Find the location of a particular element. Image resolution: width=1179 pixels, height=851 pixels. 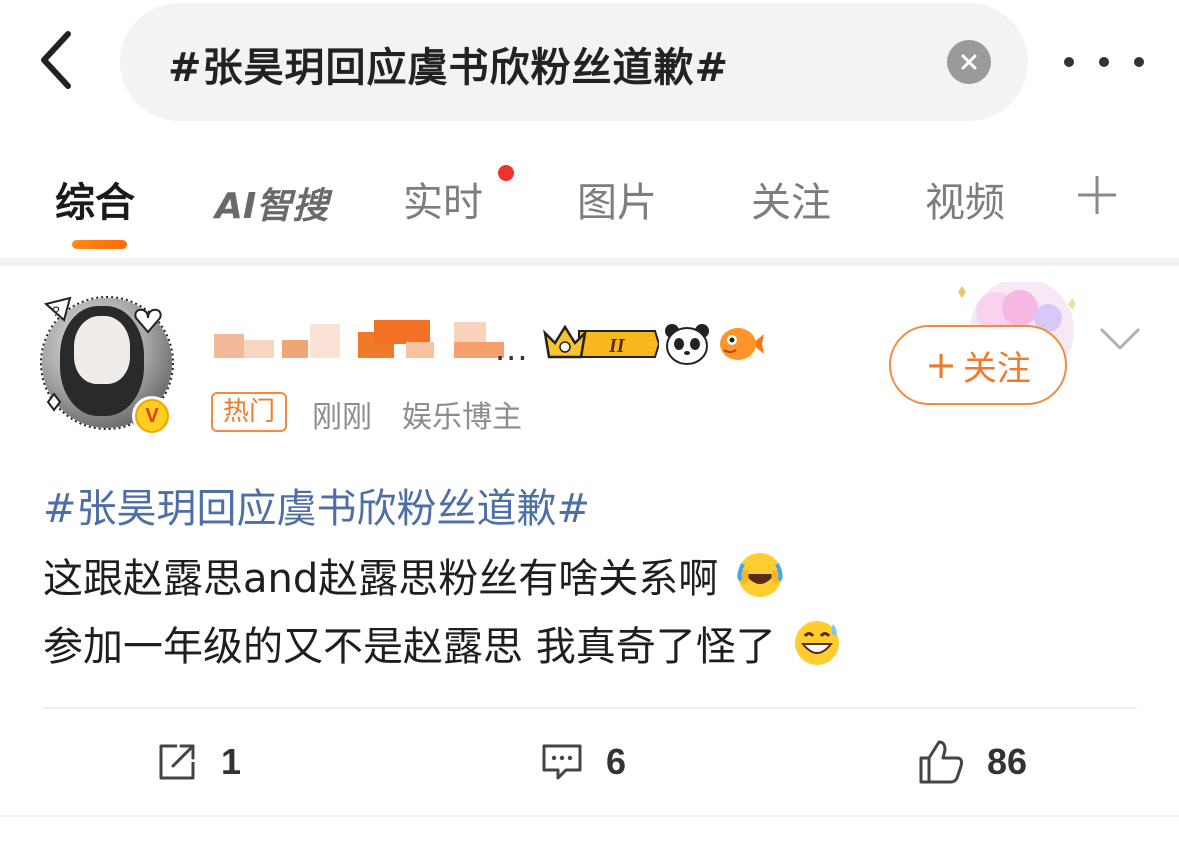

follow-button: + 关注 is located at coordinates (978, 365).